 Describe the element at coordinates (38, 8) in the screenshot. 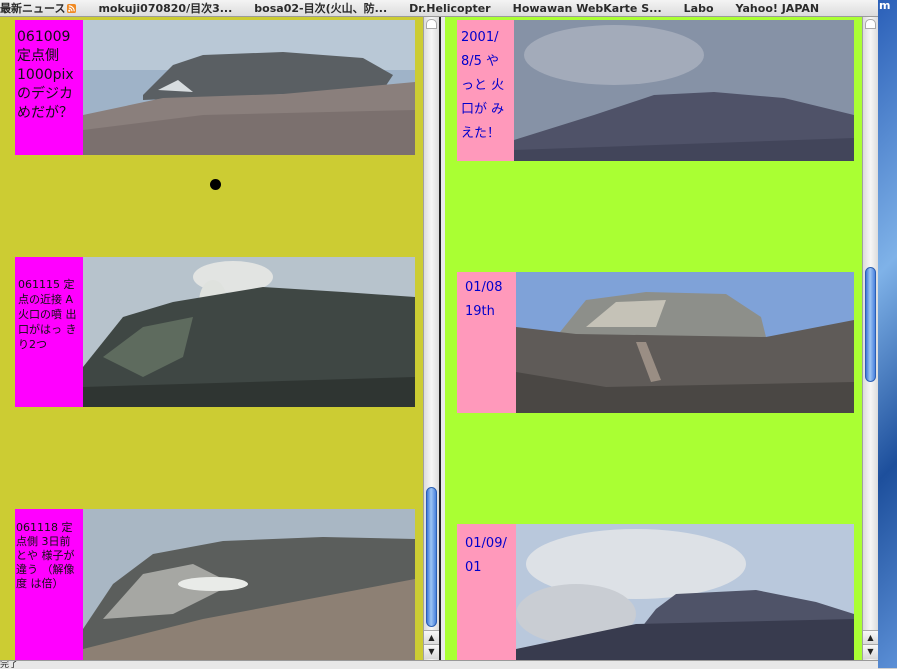

I see `bookmark-news: 最新ニュース` at that location.